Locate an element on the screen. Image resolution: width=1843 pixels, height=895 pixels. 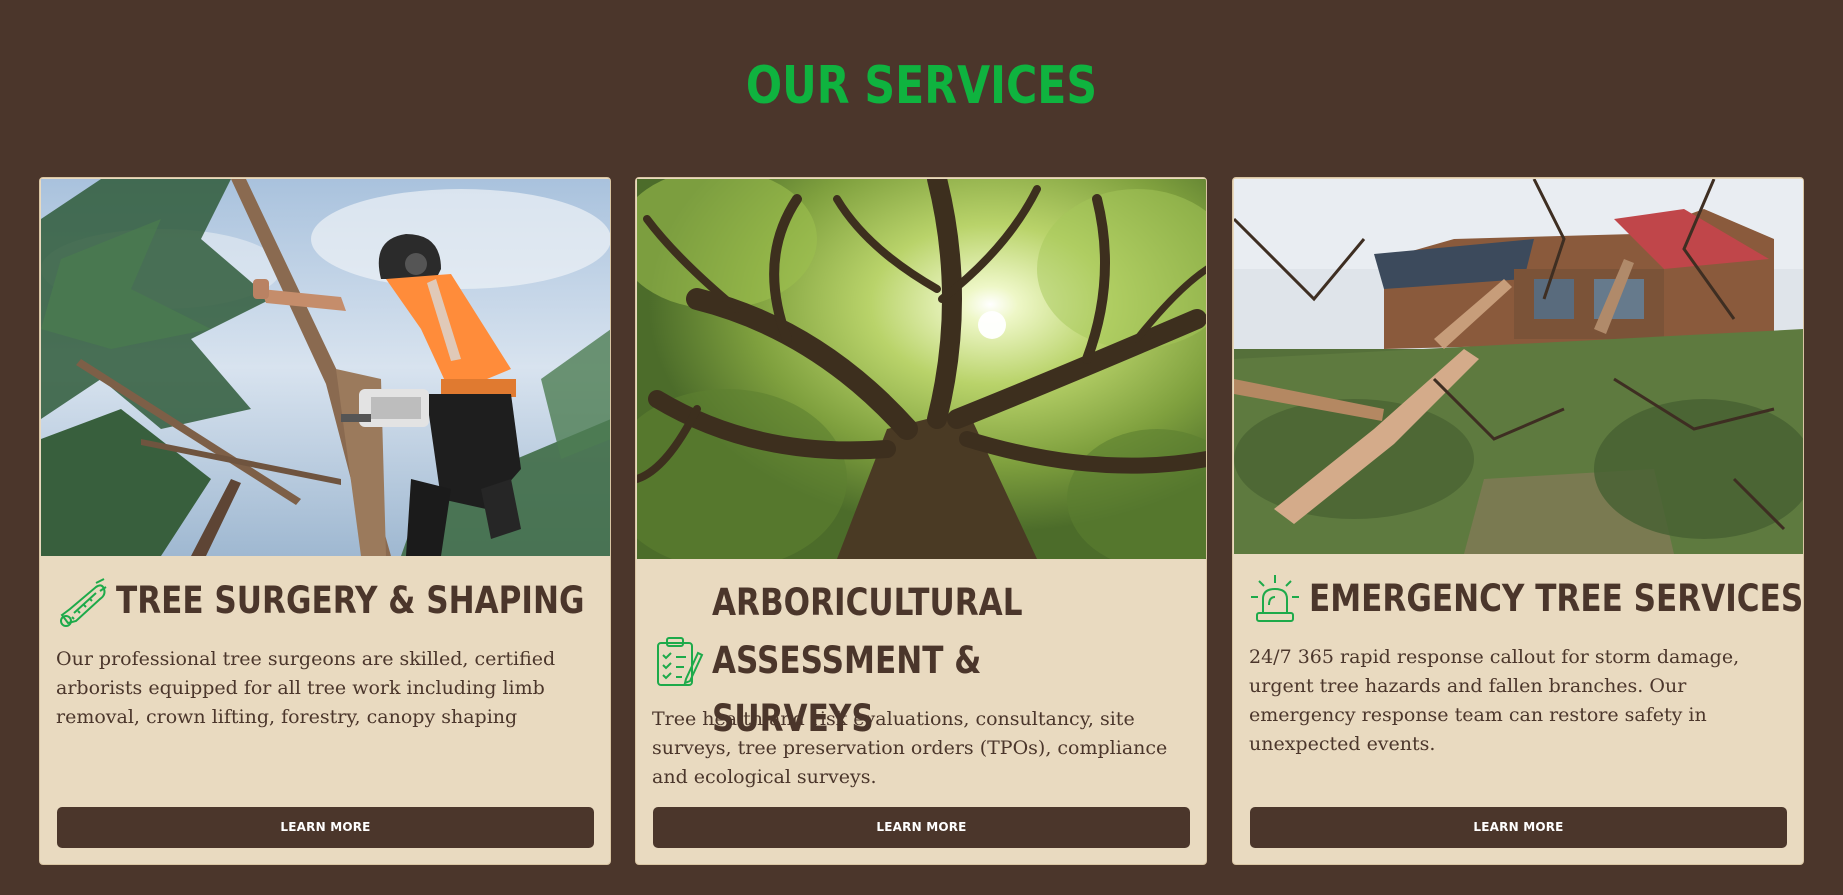
tree-canopy-photo is located at coordinates (921, 369).